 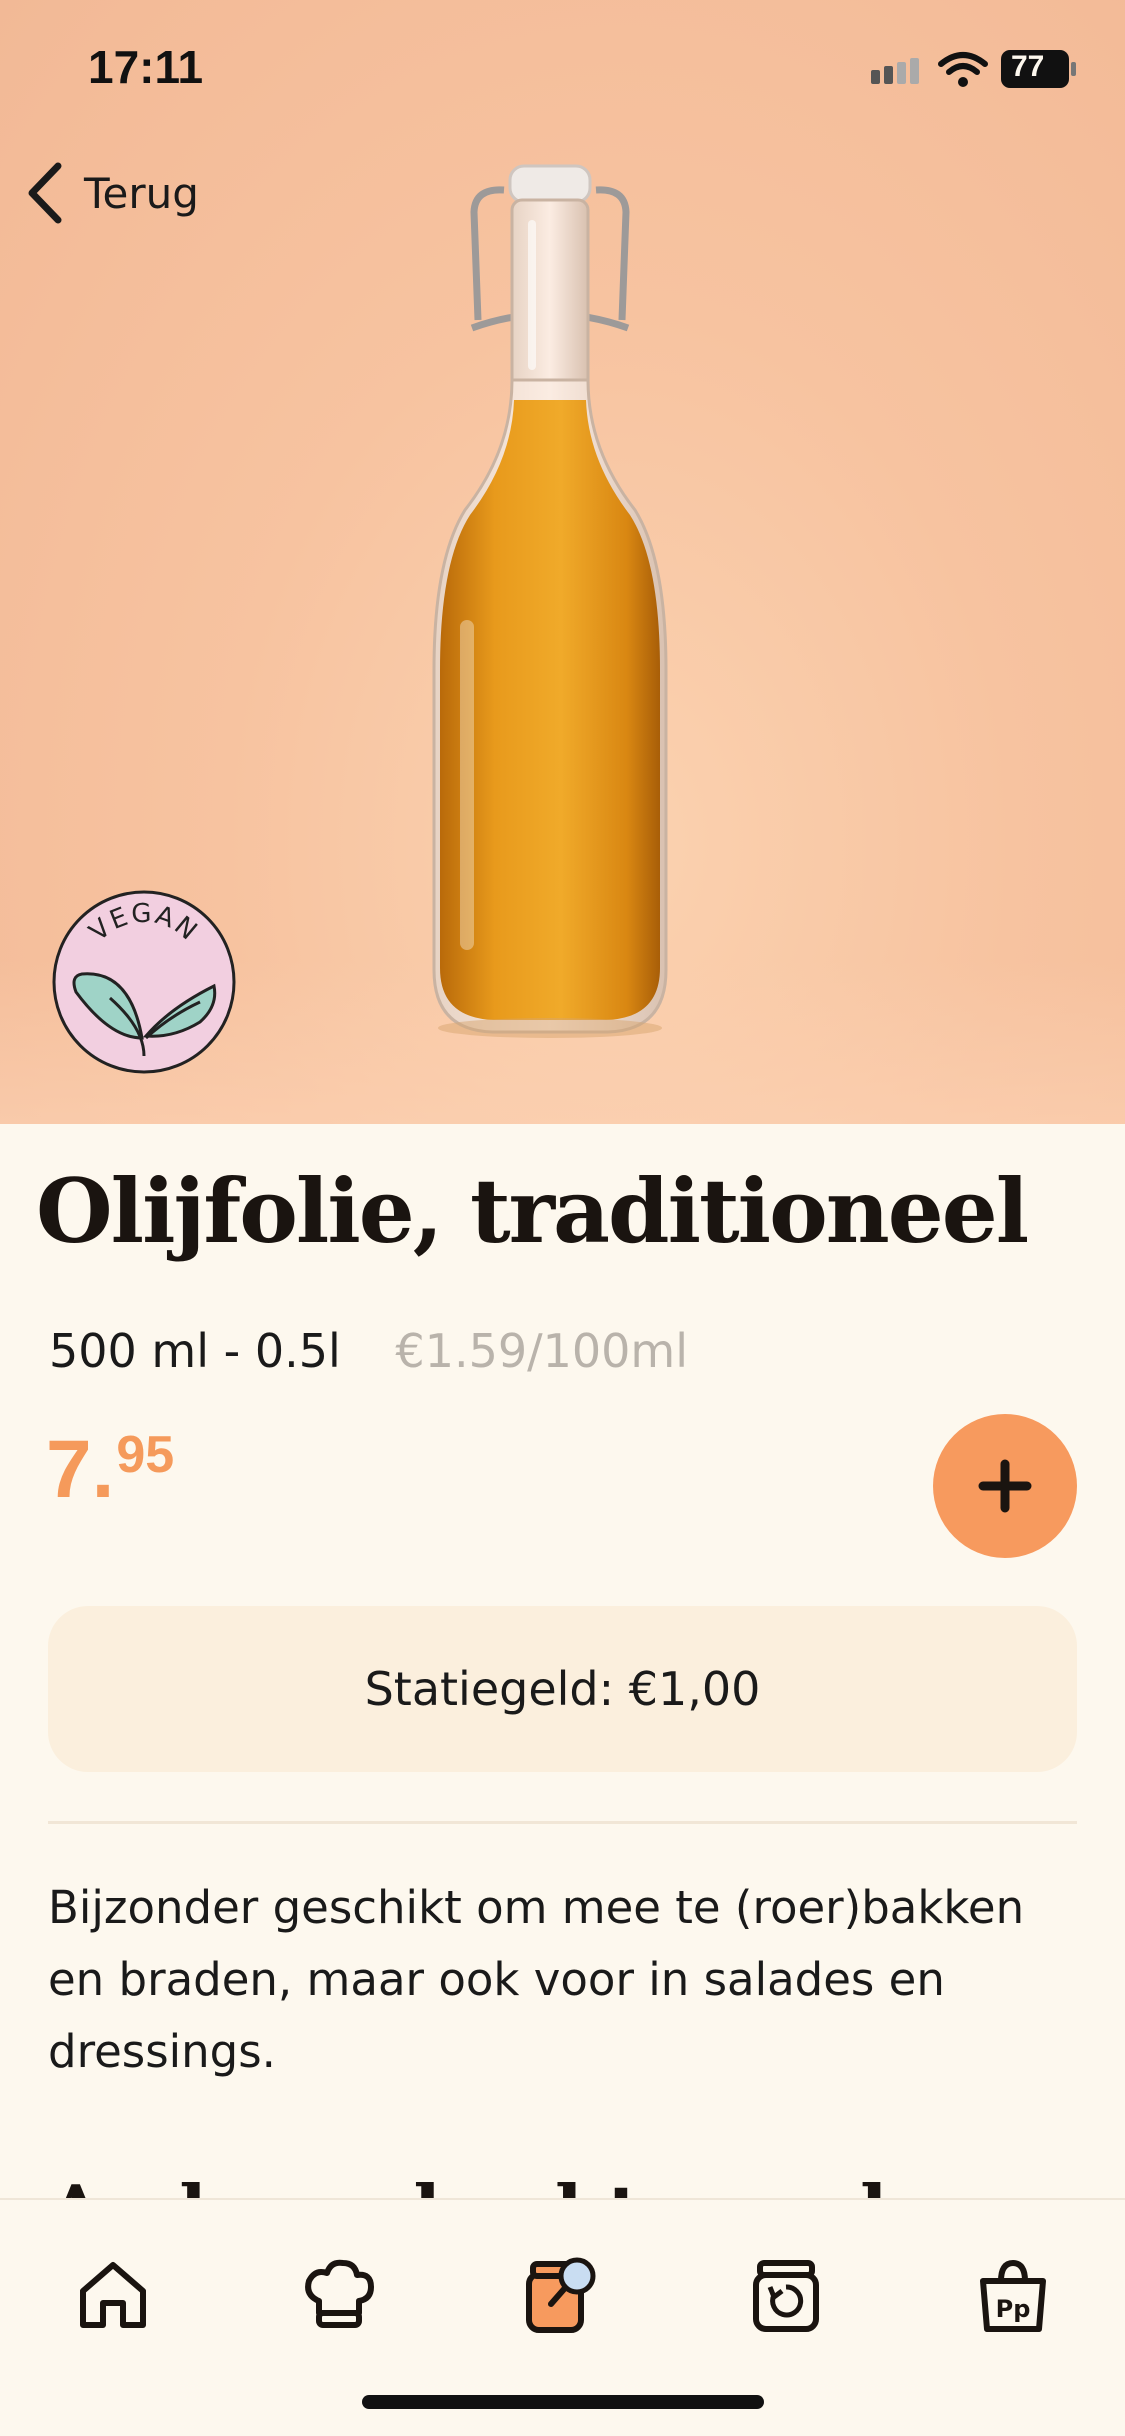 I want to click on shopping-bag-icon: Pp, so click(x=1013, y=2295).